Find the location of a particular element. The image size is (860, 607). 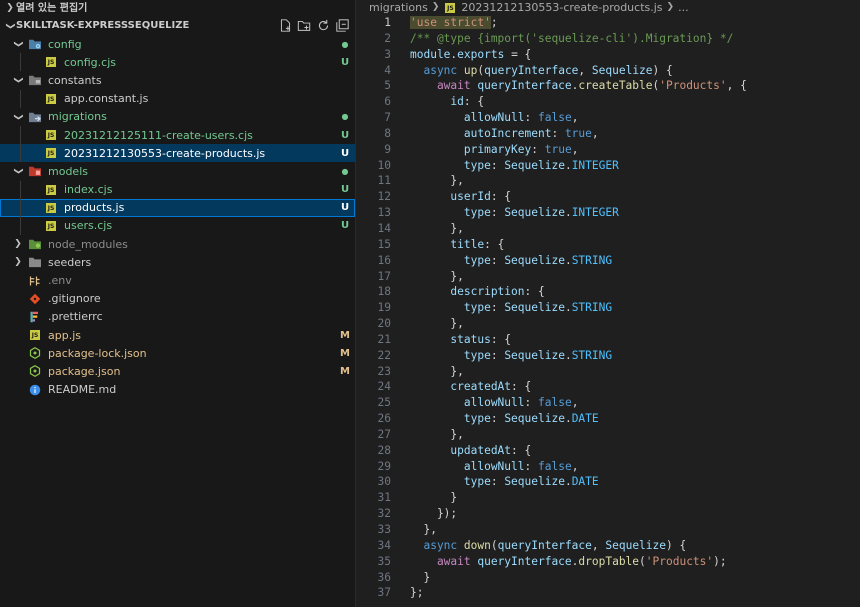

code-line: 14 }, is located at coordinates (608, 229).